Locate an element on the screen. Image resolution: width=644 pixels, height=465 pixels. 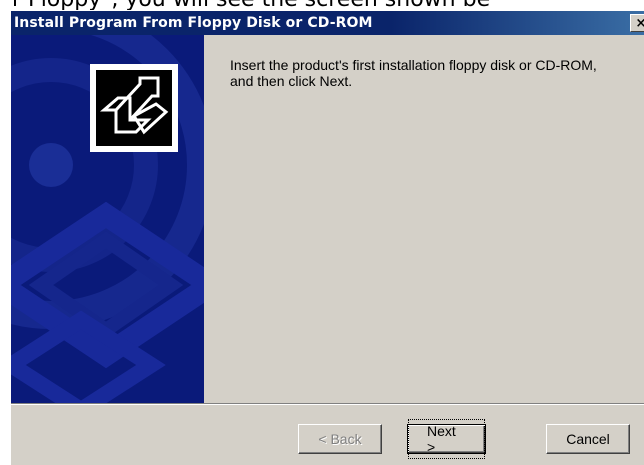
install-arrow-icon is located at coordinates (134, 108).